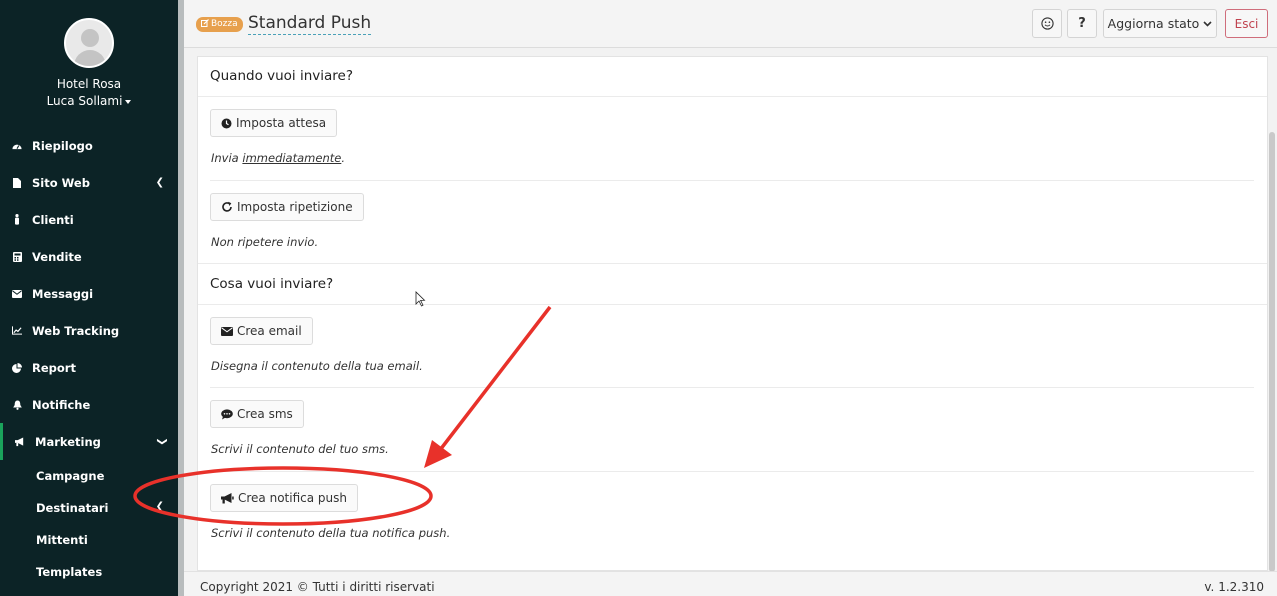 This screenshot has height=596, width=1277. I want to click on exit-button: Esci, so click(1246, 23).